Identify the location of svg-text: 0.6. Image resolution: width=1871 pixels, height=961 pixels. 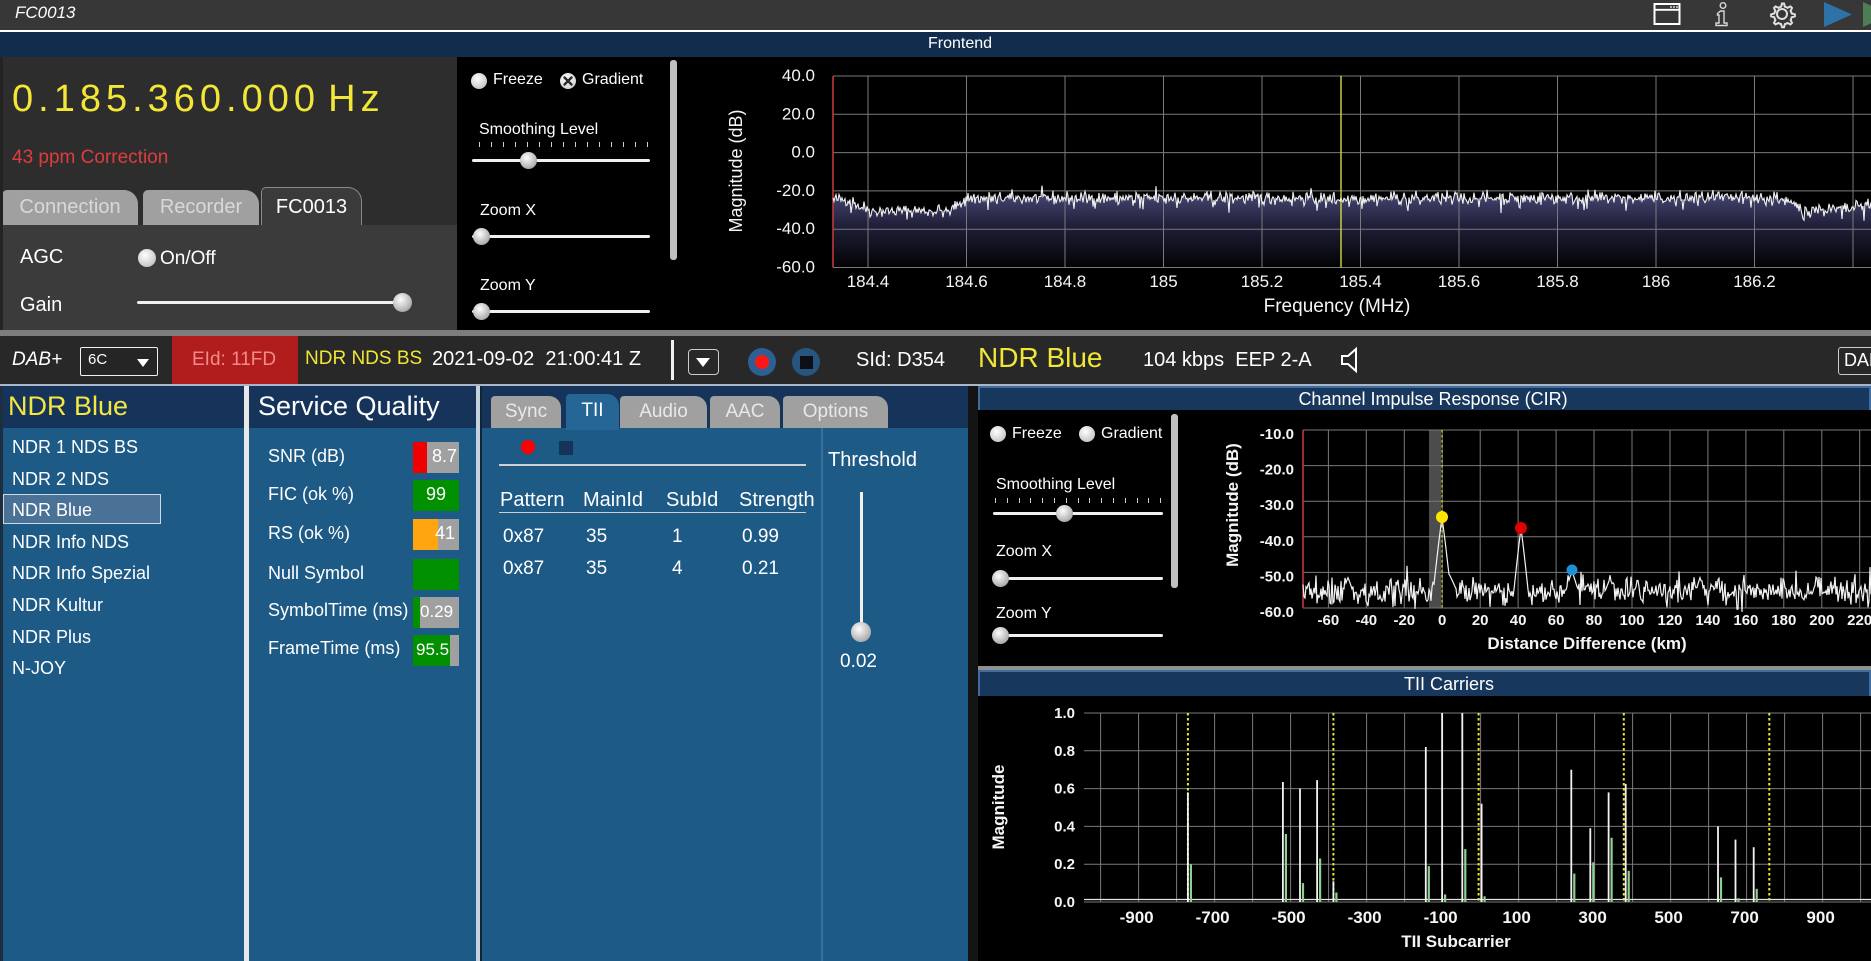
(1064, 789).